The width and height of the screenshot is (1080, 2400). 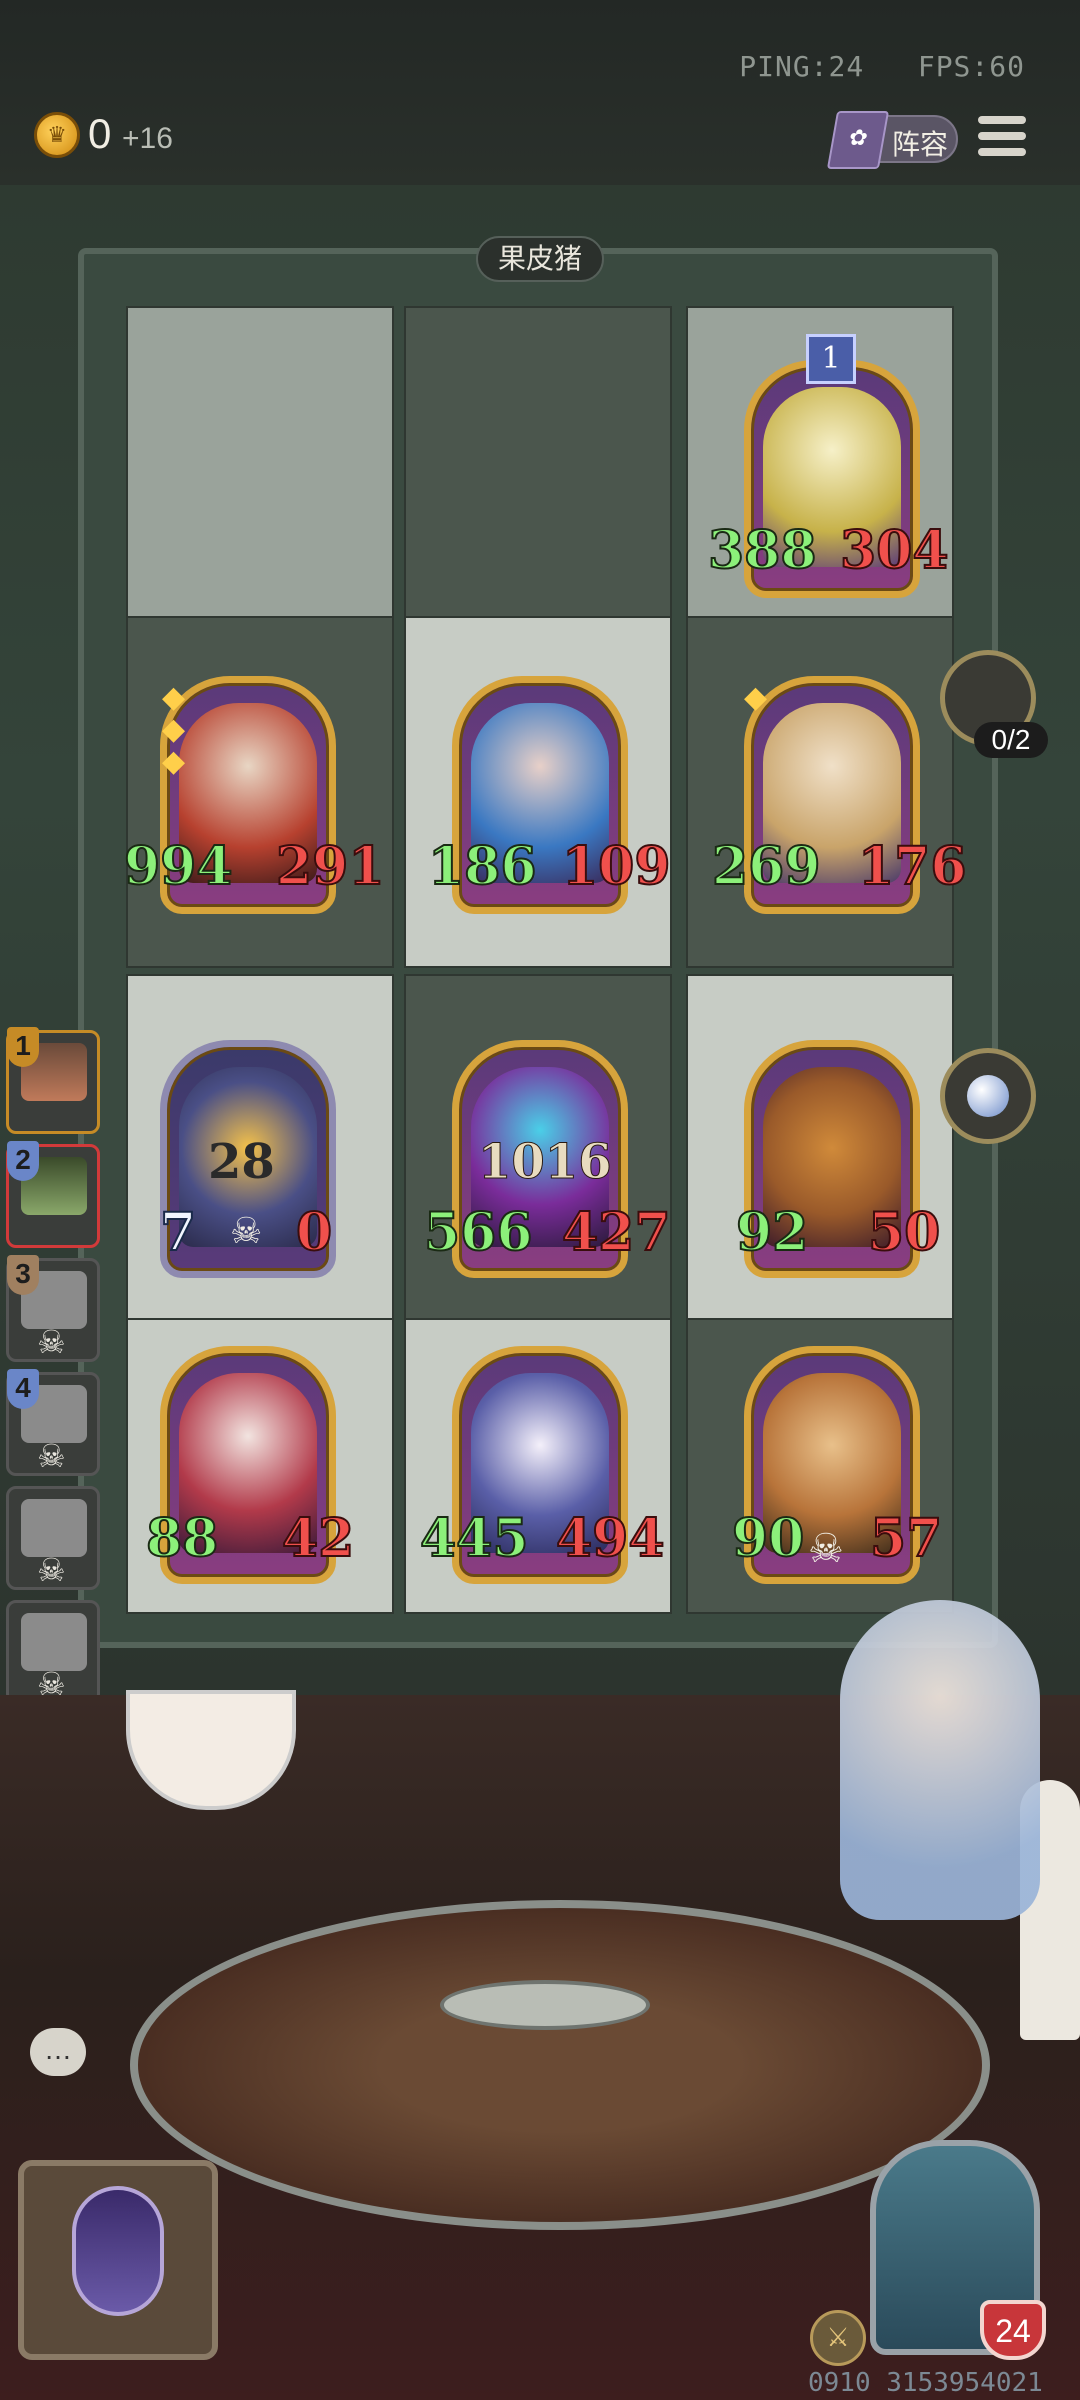 What do you see at coordinates (858, 140) in the screenshot?
I see `book-icon: ✿` at bounding box center [858, 140].